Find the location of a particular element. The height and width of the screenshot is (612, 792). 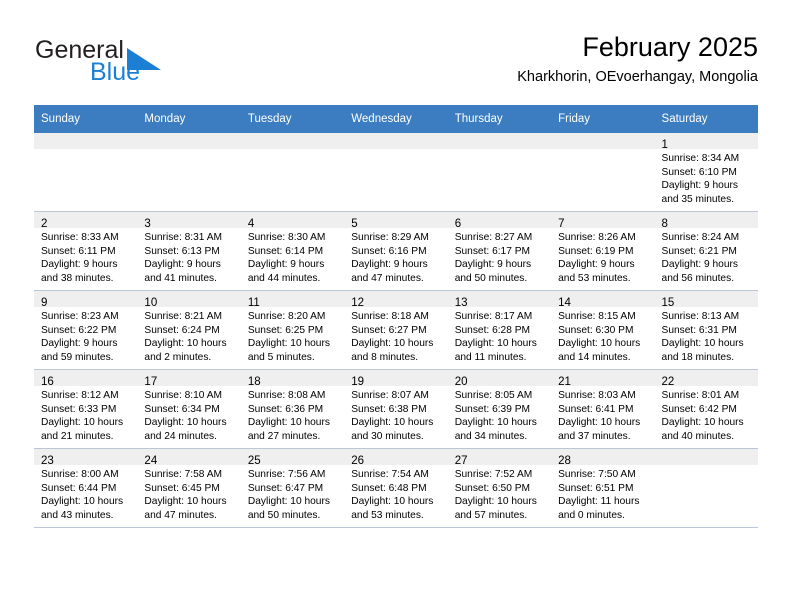

sunset-text: Sunset: 6:33 PM is located at coordinates (79, 409).